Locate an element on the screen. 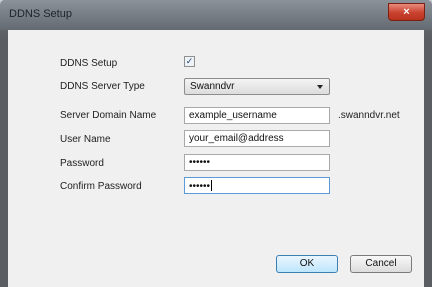  domain-suffix: .swanndvr.net is located at coordinates (369, 115).